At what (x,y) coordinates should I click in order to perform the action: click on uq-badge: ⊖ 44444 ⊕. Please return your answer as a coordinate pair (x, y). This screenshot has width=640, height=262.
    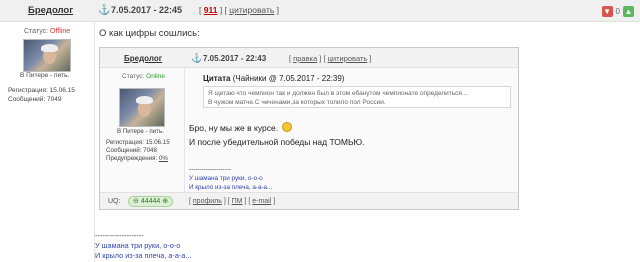
    Looking at the image, I should click on (151, 201).